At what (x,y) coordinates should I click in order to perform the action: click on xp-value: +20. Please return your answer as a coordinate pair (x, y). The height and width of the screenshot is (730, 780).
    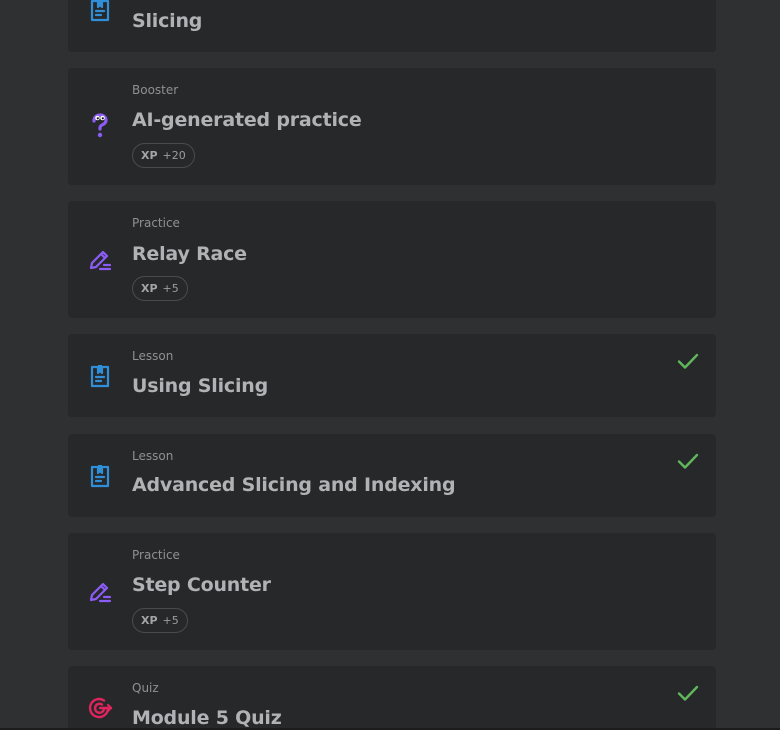
    Looking at the image, I should click on (174, 155).